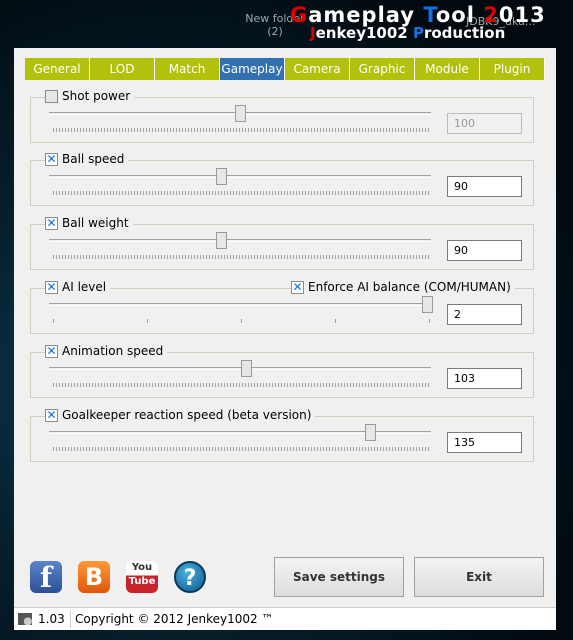 The image size is (573, 640). What do you see at coordinates (25, 619) in the screenshot?
I see `disc-icon` at bounding box center [25, 619].